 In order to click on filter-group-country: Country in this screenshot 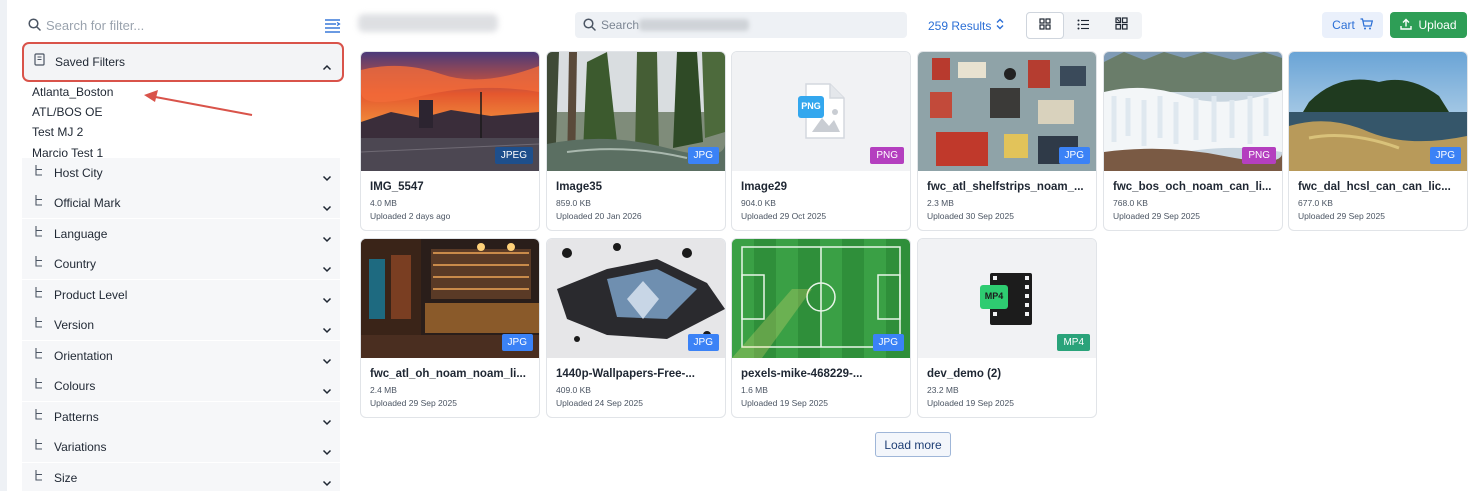, I will do `click(181, 264)`.